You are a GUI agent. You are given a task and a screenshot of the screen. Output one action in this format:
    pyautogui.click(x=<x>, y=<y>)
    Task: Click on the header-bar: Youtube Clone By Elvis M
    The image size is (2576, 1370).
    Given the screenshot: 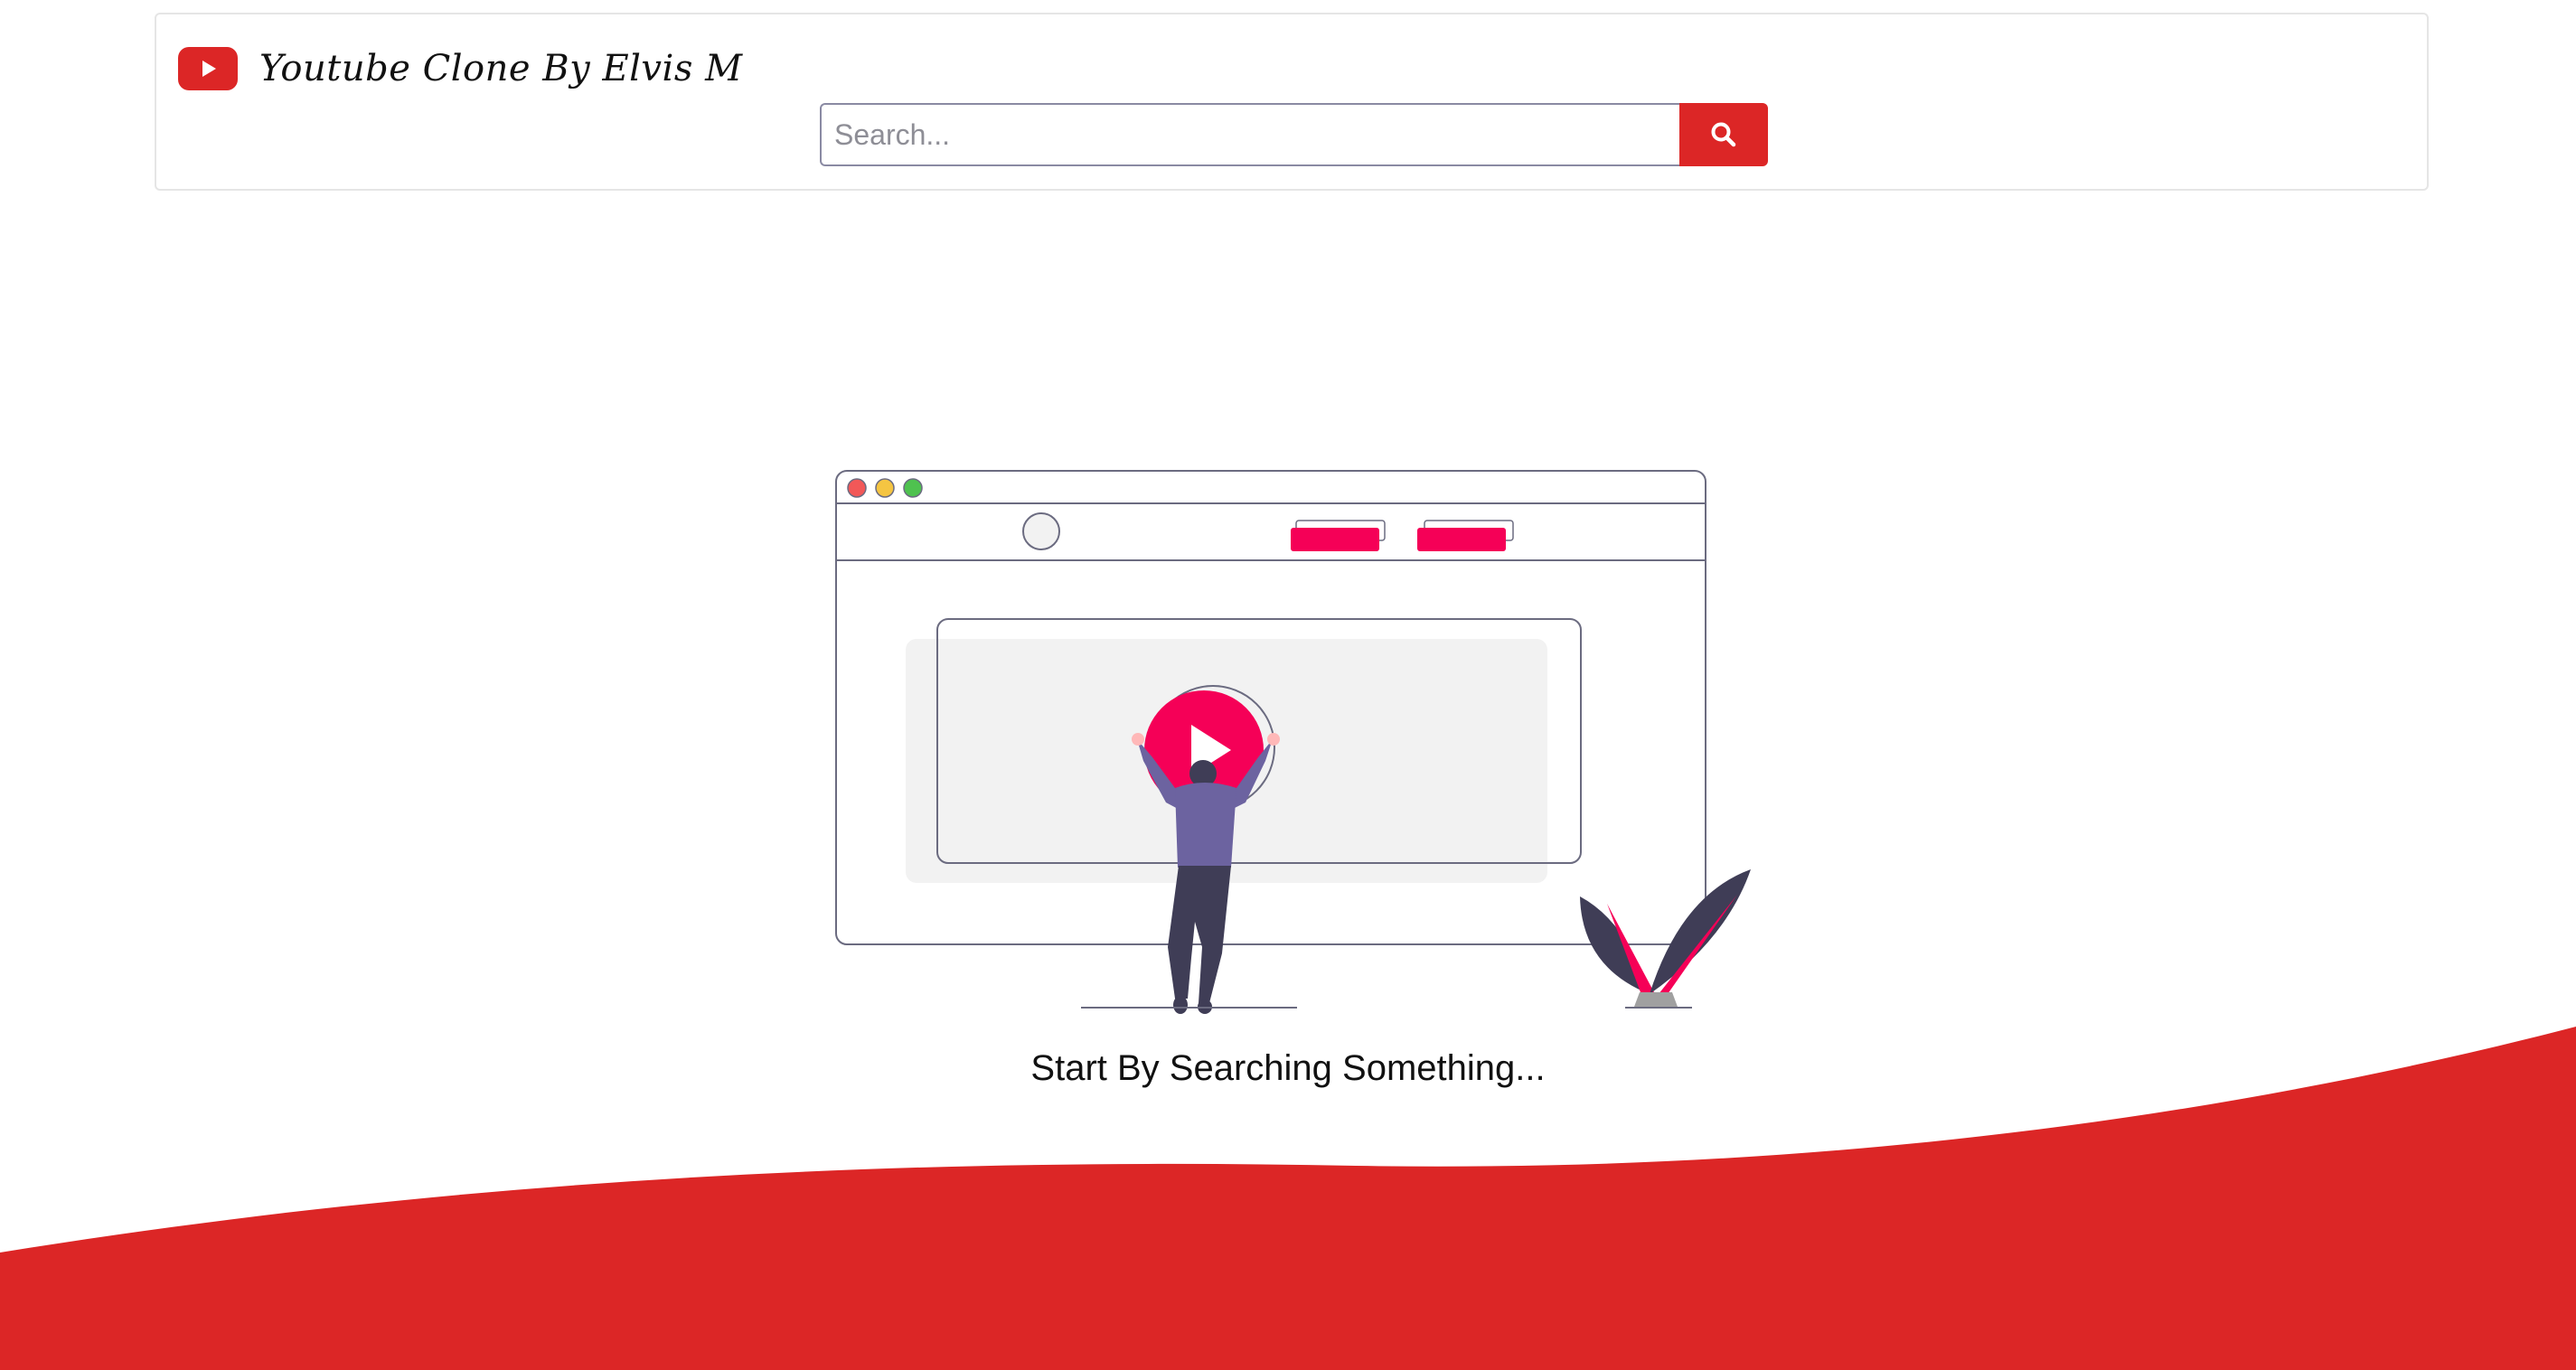 What is the action you would take?
    pyautogui.click(x=1292, y=102)
    